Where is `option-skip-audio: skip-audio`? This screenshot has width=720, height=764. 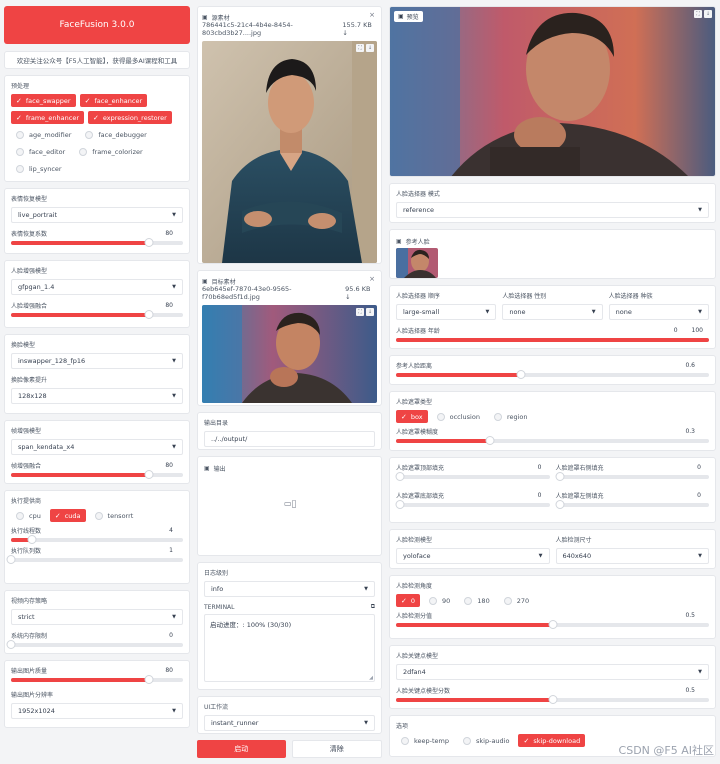
option-skip-audio: skip-audio is located at coordinates (486, 740).